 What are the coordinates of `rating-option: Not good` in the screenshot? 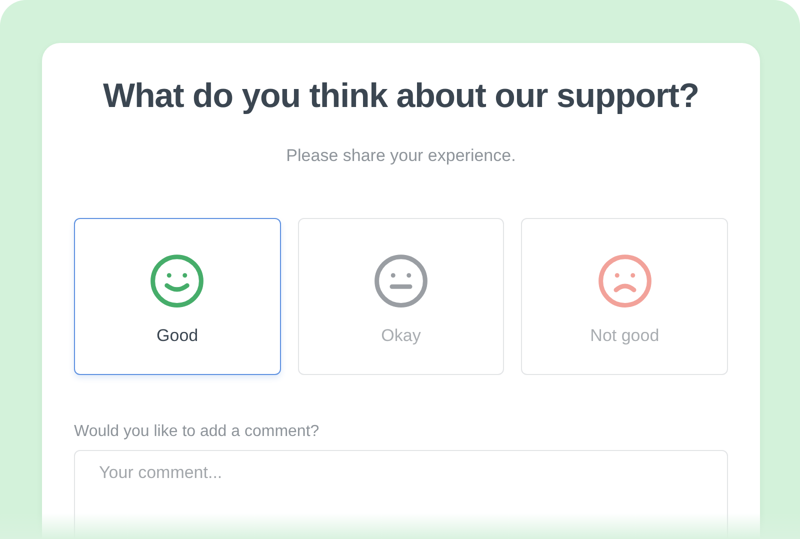 It's located at (624, 296).